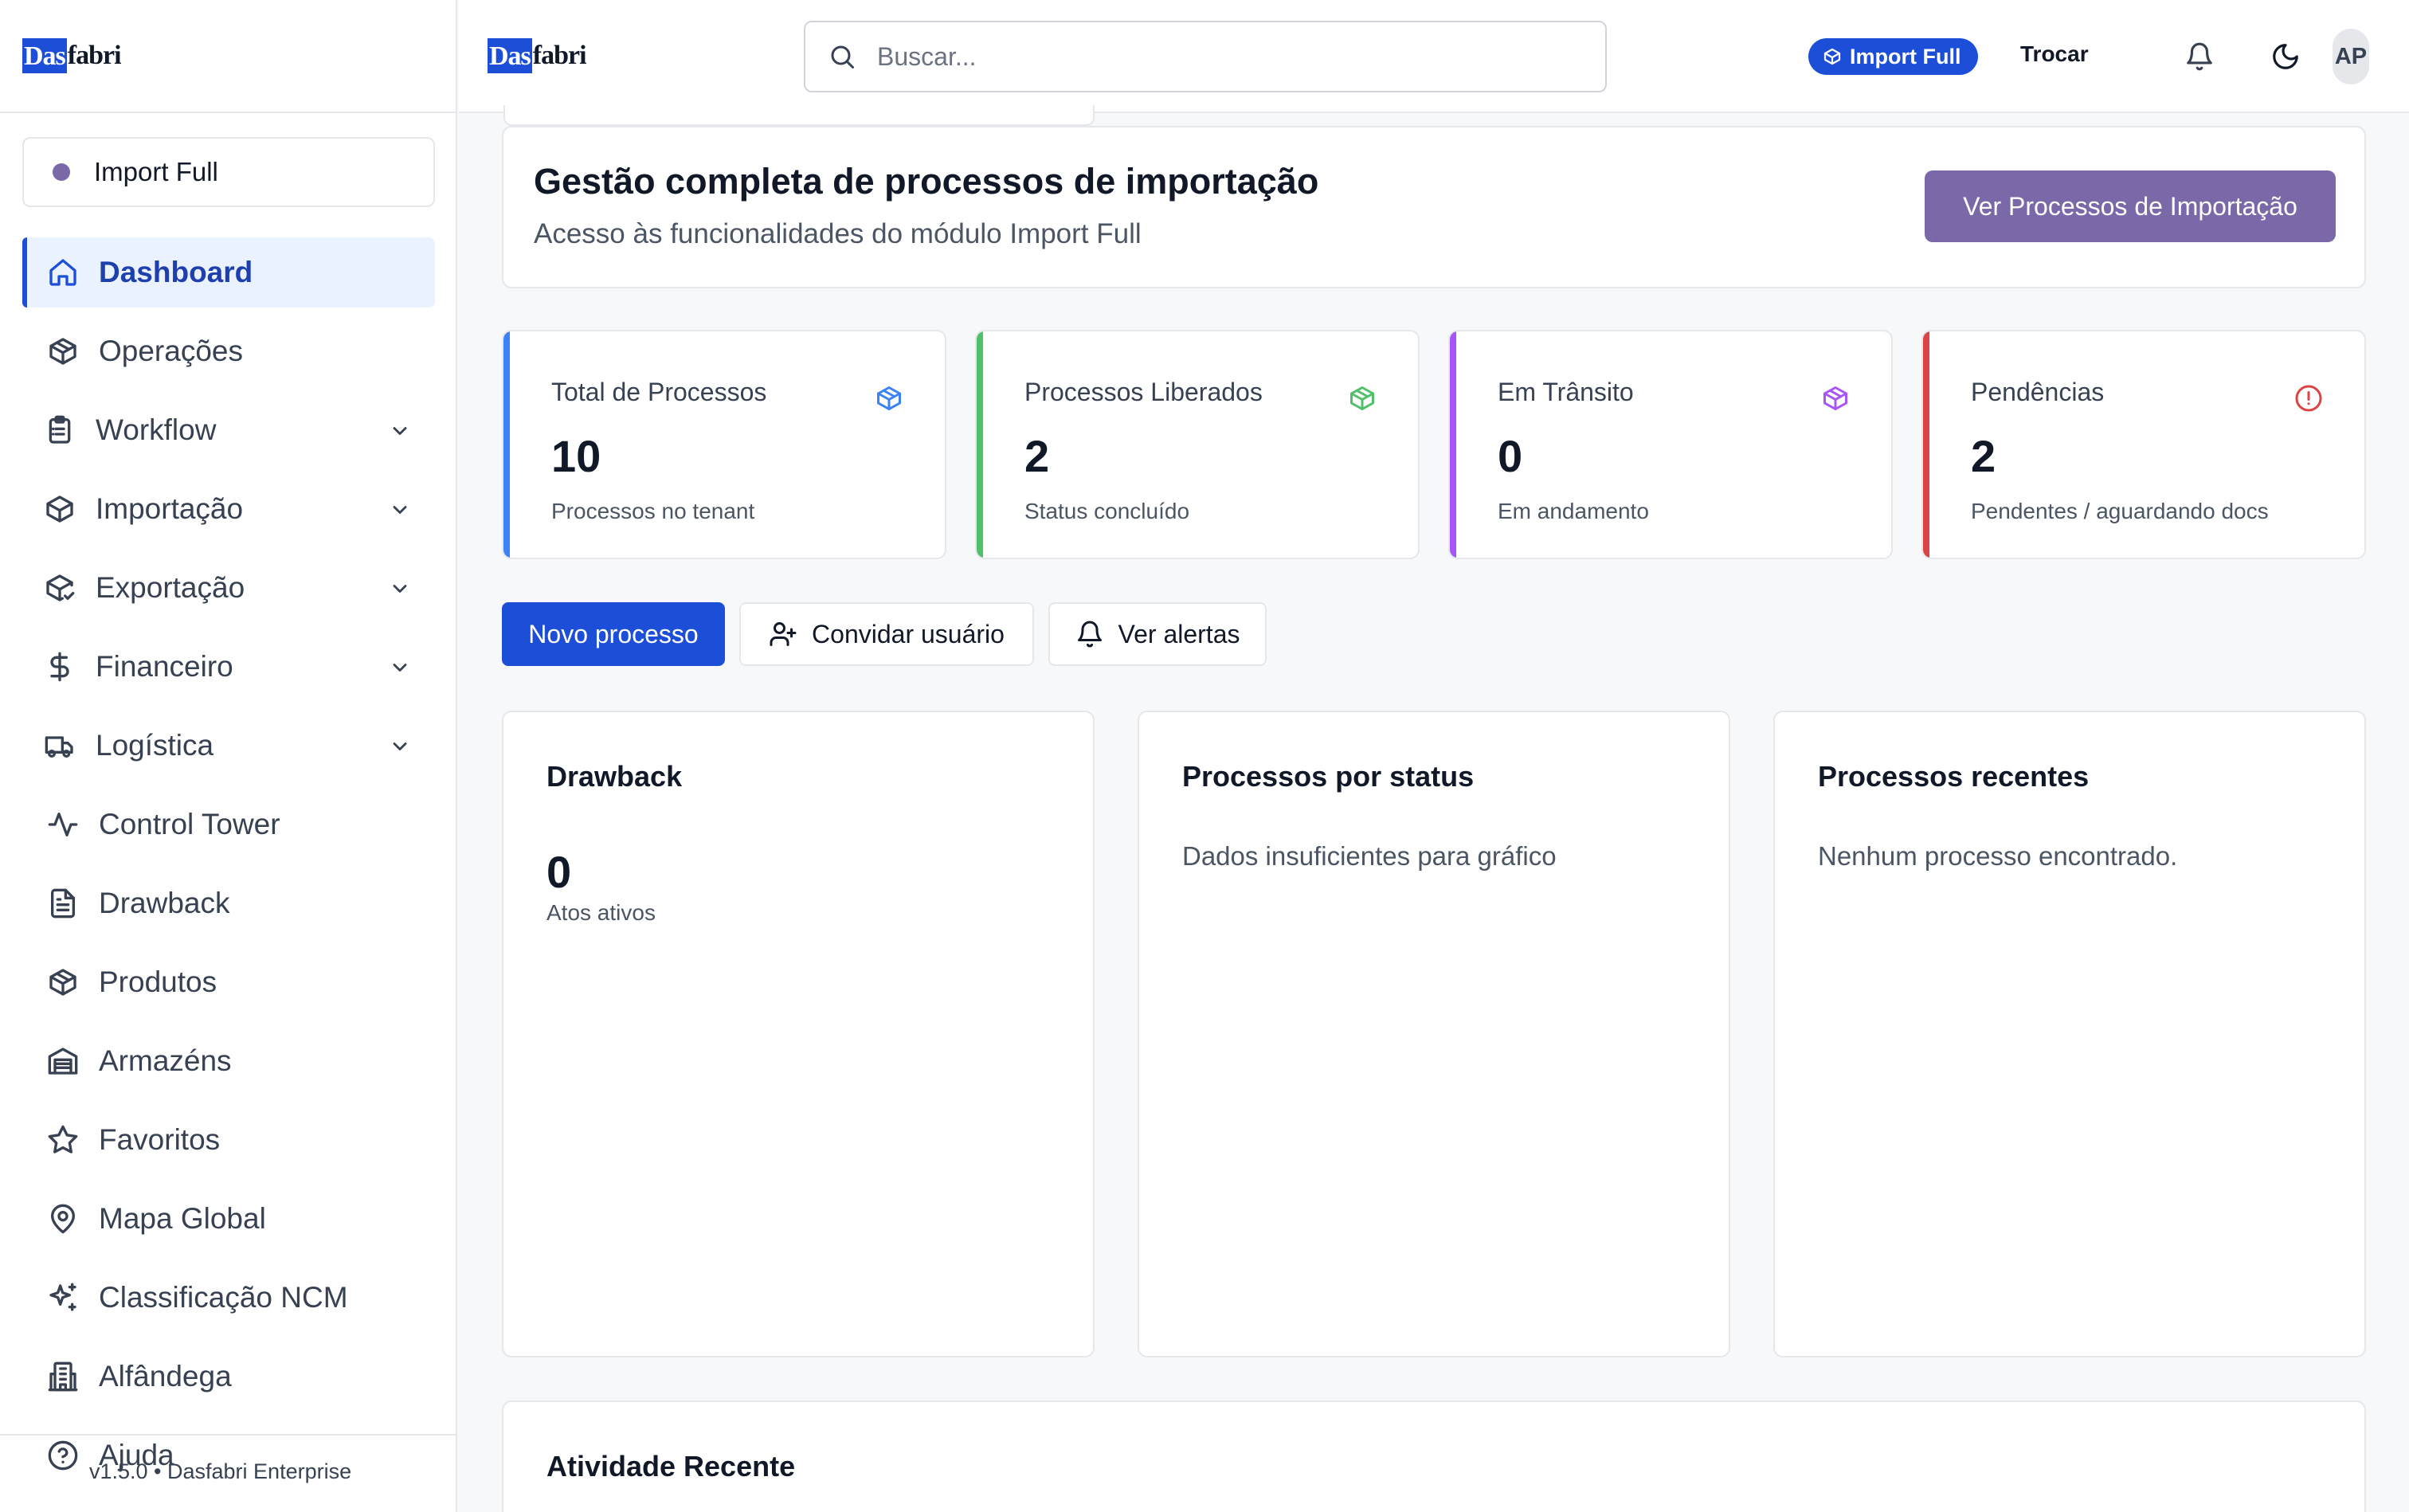  What do you see at coordinates (2038, 392) in the screenshot?
I see `stat-title: Pendências` at bounding box center [2038, 392].